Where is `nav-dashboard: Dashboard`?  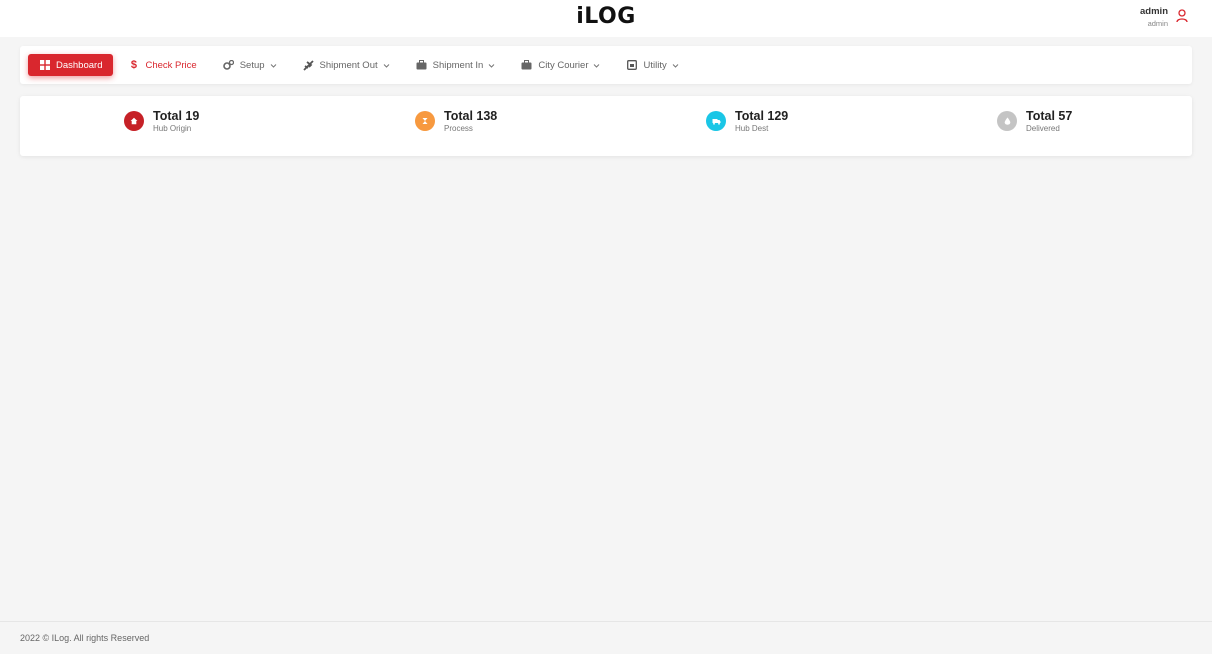 nav-dashboard: Dashboard is located at coordinates (71, 65).